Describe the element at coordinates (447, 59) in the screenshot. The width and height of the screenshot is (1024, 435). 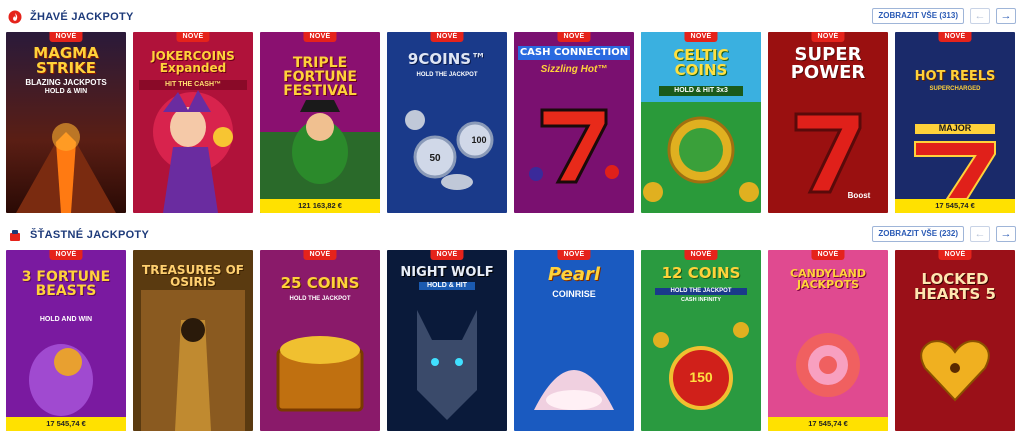
I see `game-title: 9COINS™` at that location.